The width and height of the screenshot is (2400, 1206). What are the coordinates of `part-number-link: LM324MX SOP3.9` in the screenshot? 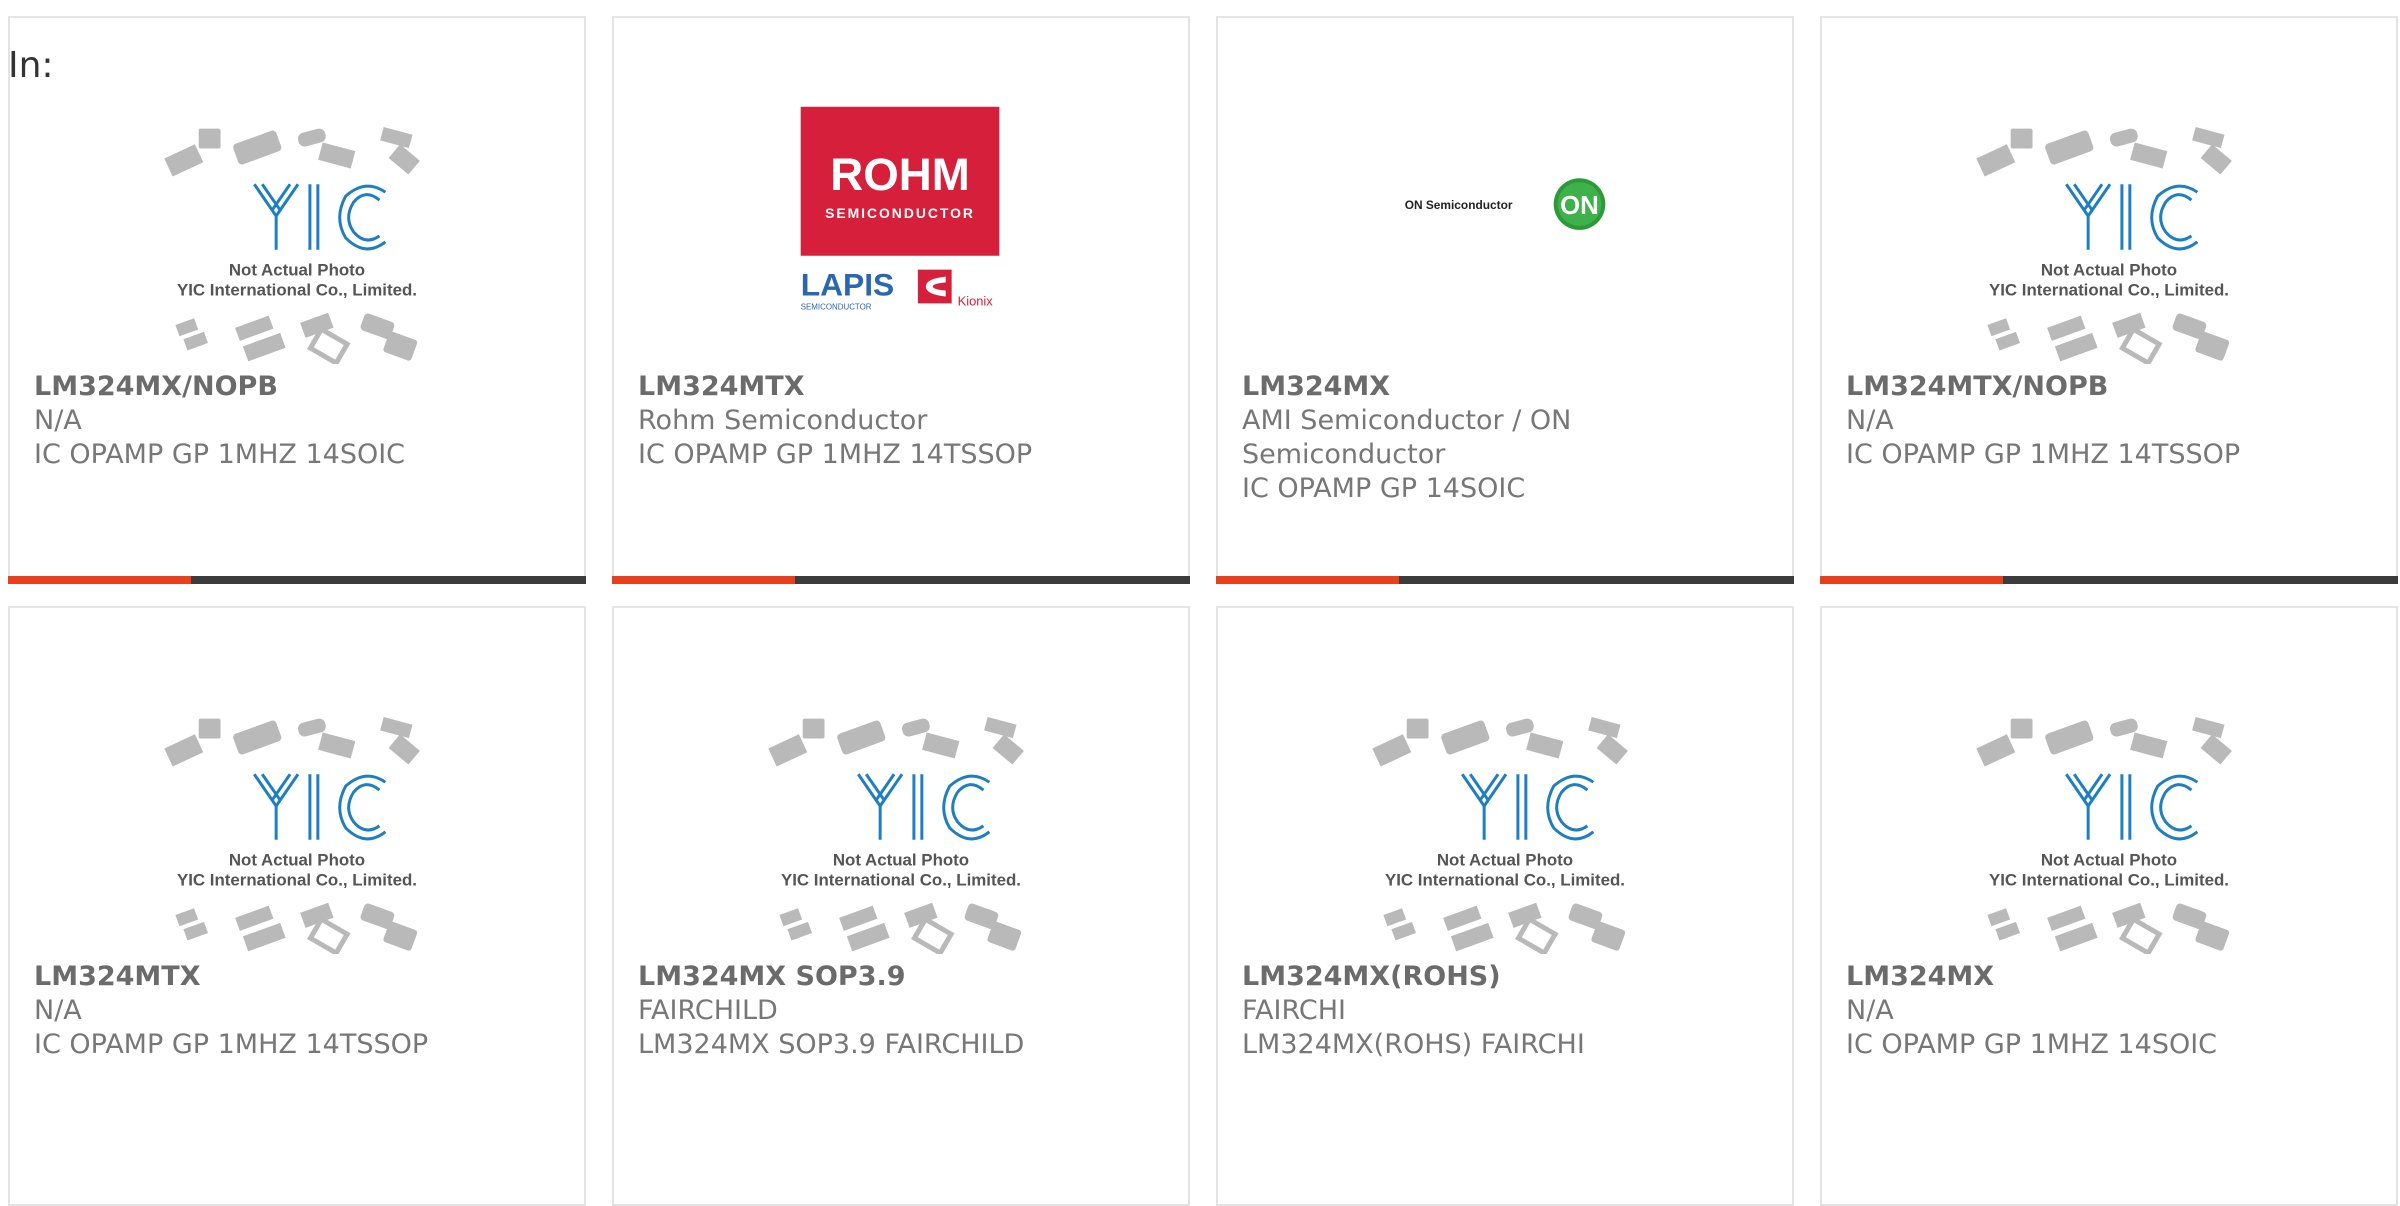 It's located at (901, 977).